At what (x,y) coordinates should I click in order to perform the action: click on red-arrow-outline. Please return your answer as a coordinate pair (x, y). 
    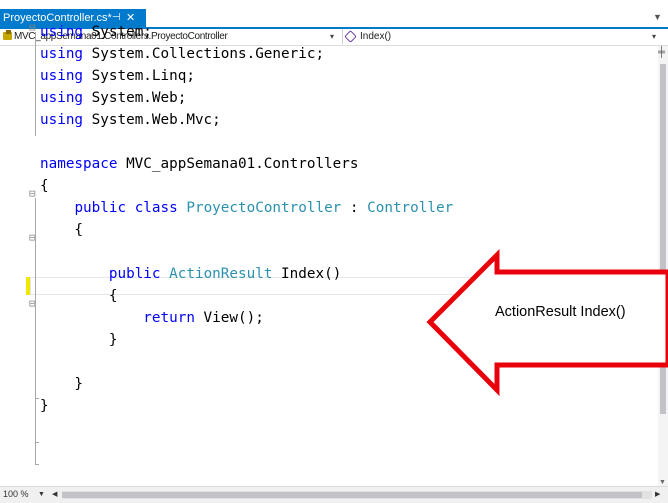
    Looking at the image, I should click on (547, 322).